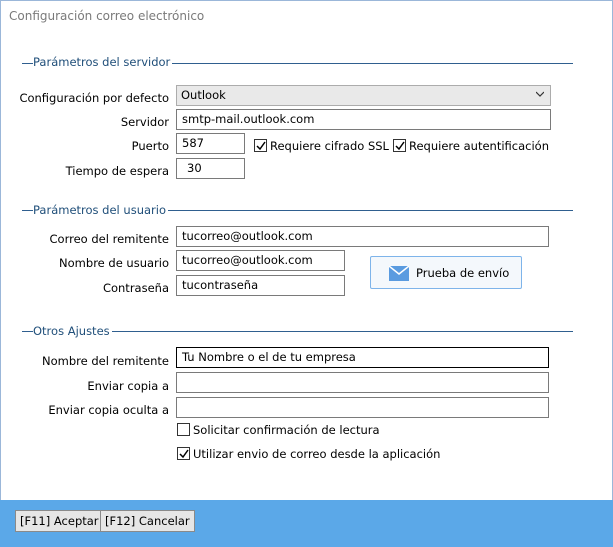 The image size is (613, 547). What do you see at coordinates (150, 146) in the screenshot?
I see `port-label: Puerto` at bounding box center [150, 146].